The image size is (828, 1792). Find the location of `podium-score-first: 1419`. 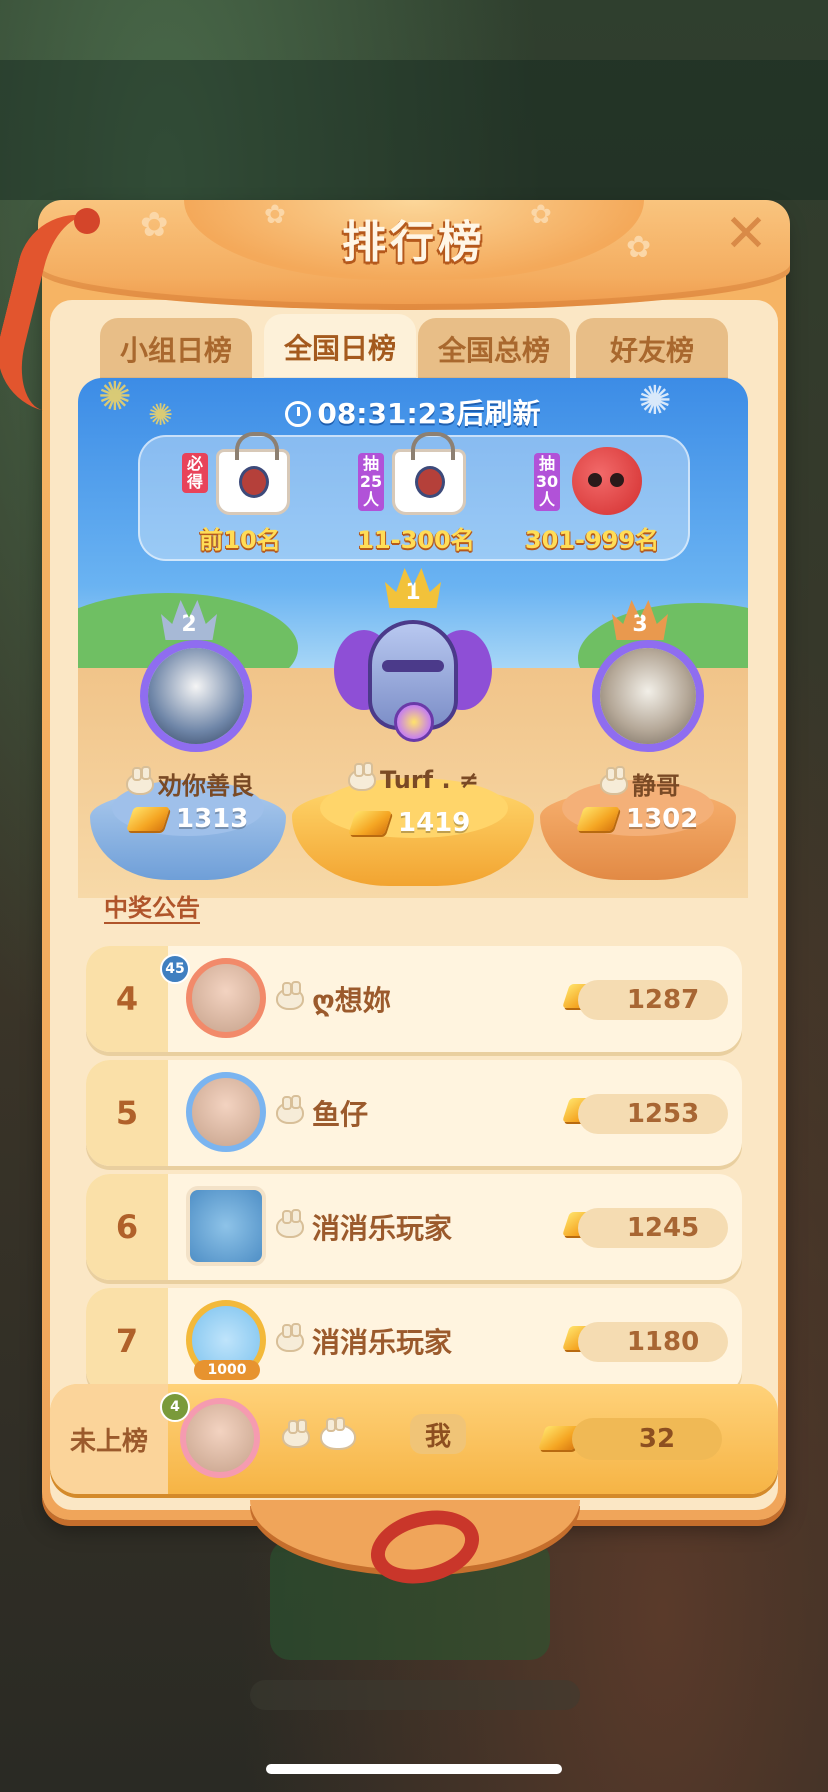

podium-score-first: 1419 is located at coordinates (409, 823).